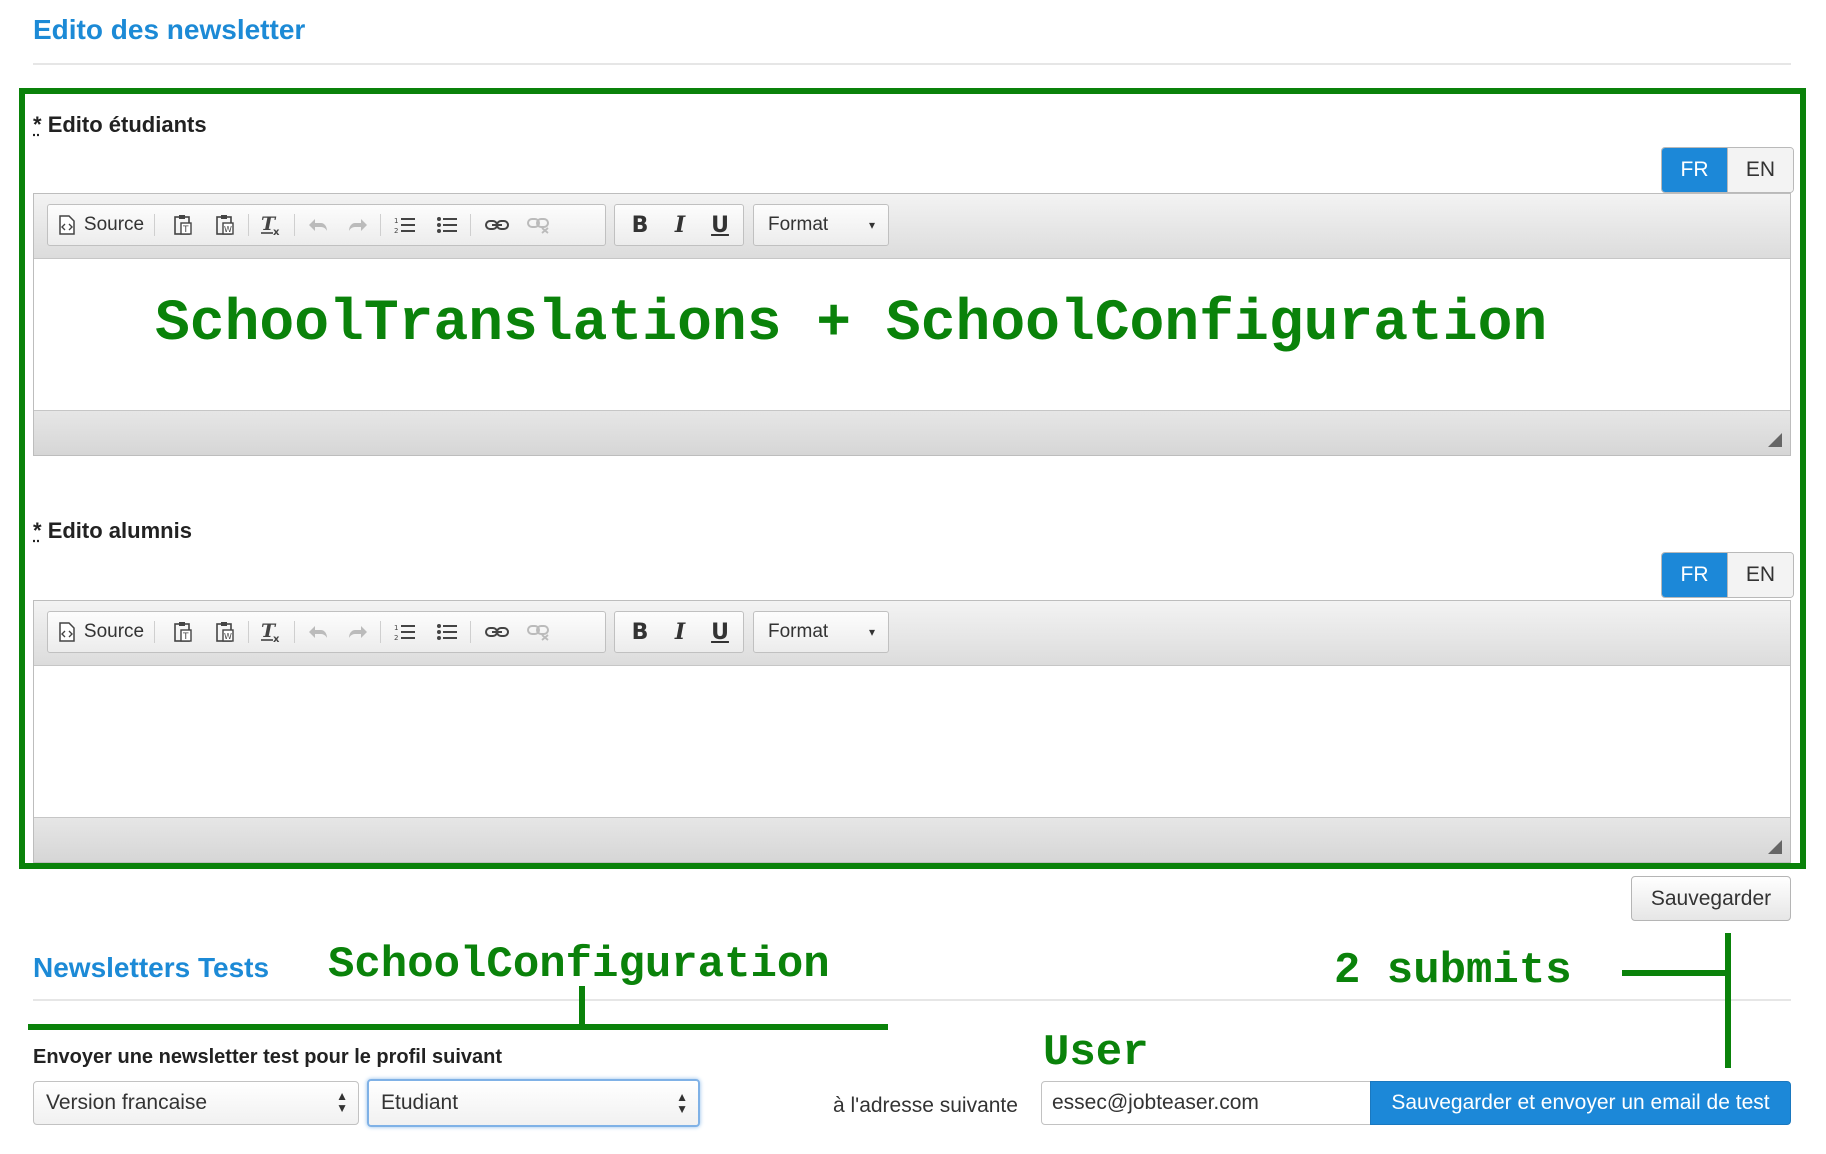  Describe the element at coordinates (533, 1103) in the screenshot. I see `profile-select: Etudiant ▲ ▼` at that location.